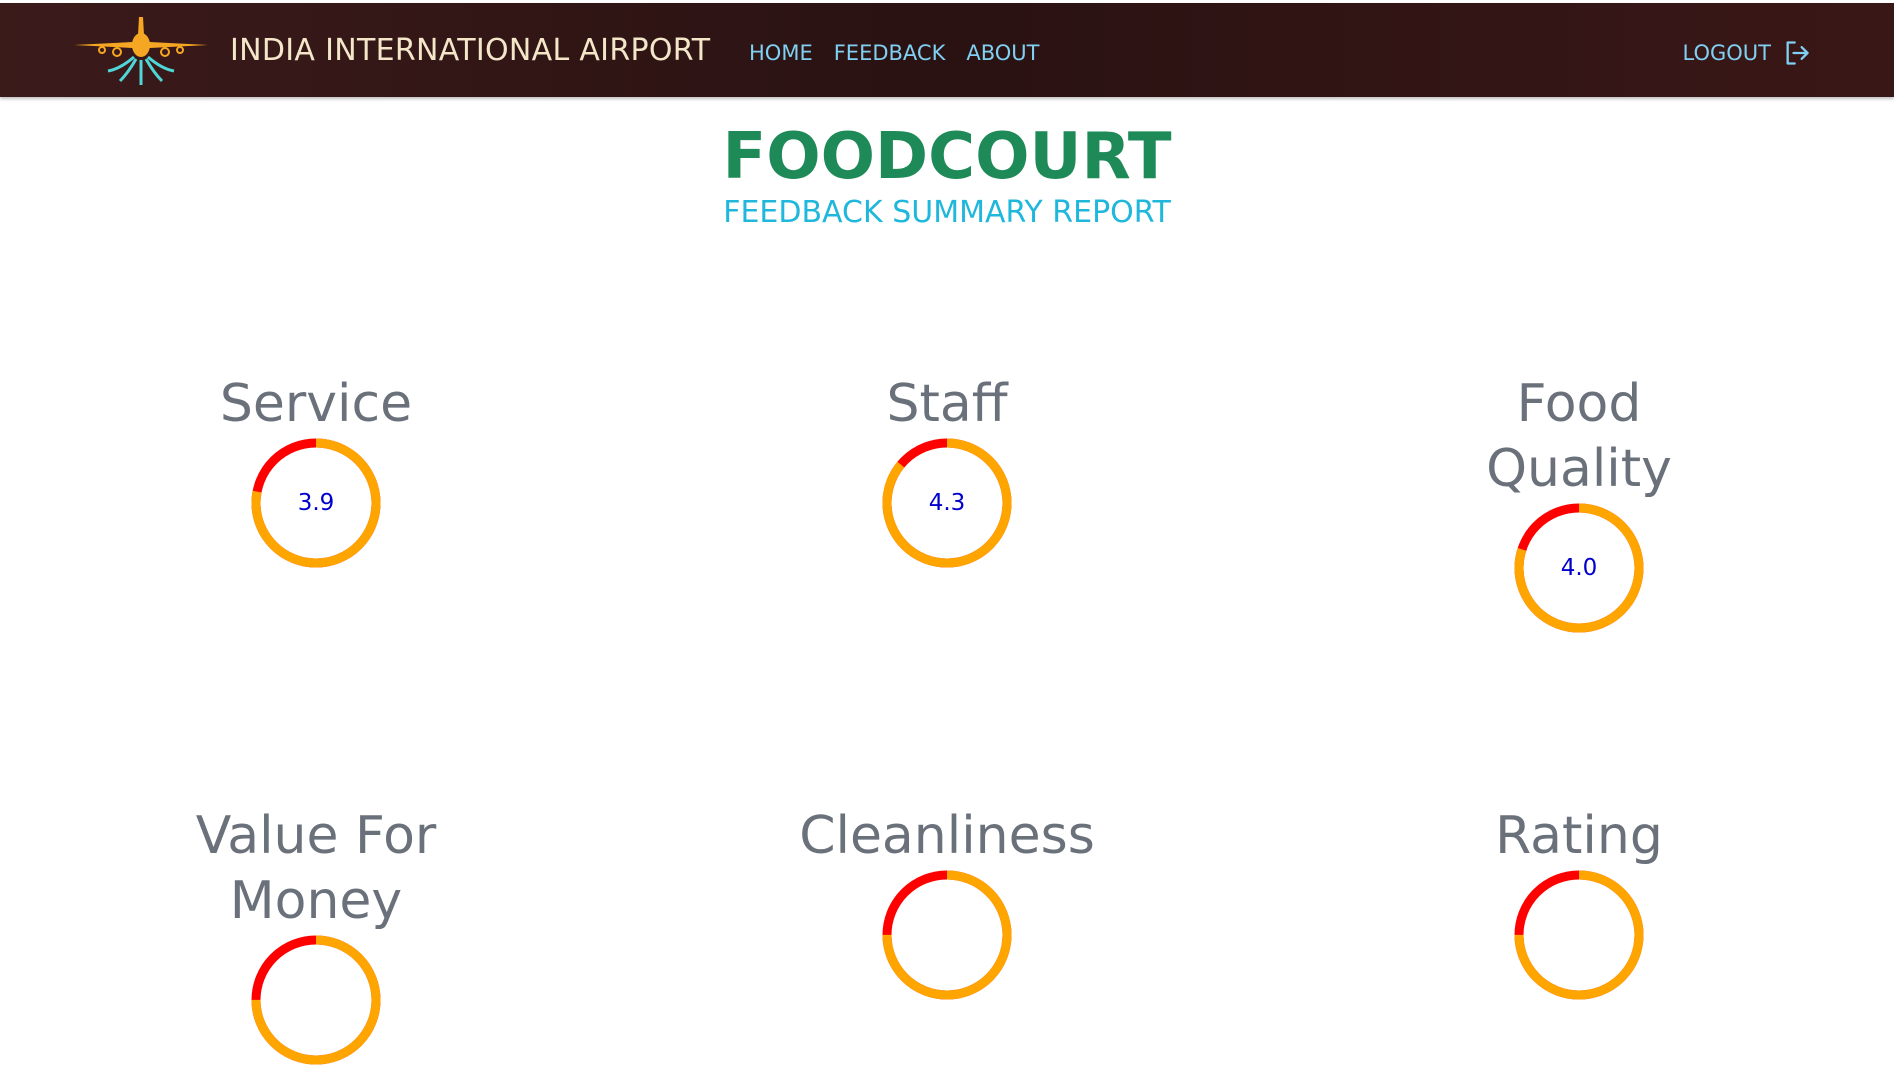 This screenshot has width=1894, height=1066. I want to click on metric-value-for-money: Value For Money, so click(316, 935).